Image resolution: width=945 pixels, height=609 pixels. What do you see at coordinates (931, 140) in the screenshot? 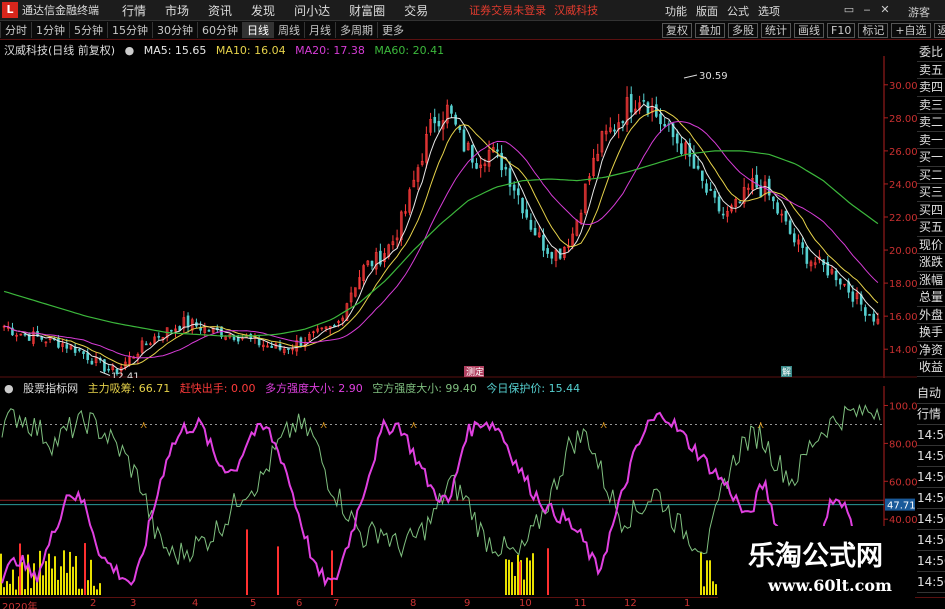
I see `side-panel-item: 卖一` at bounding box center [931, 140].